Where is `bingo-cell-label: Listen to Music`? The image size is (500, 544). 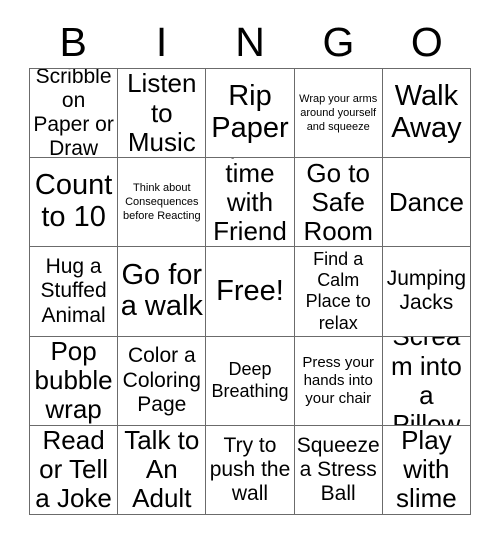
bingo-cell-label: Listen to Music is located at coordinates (162, 113).